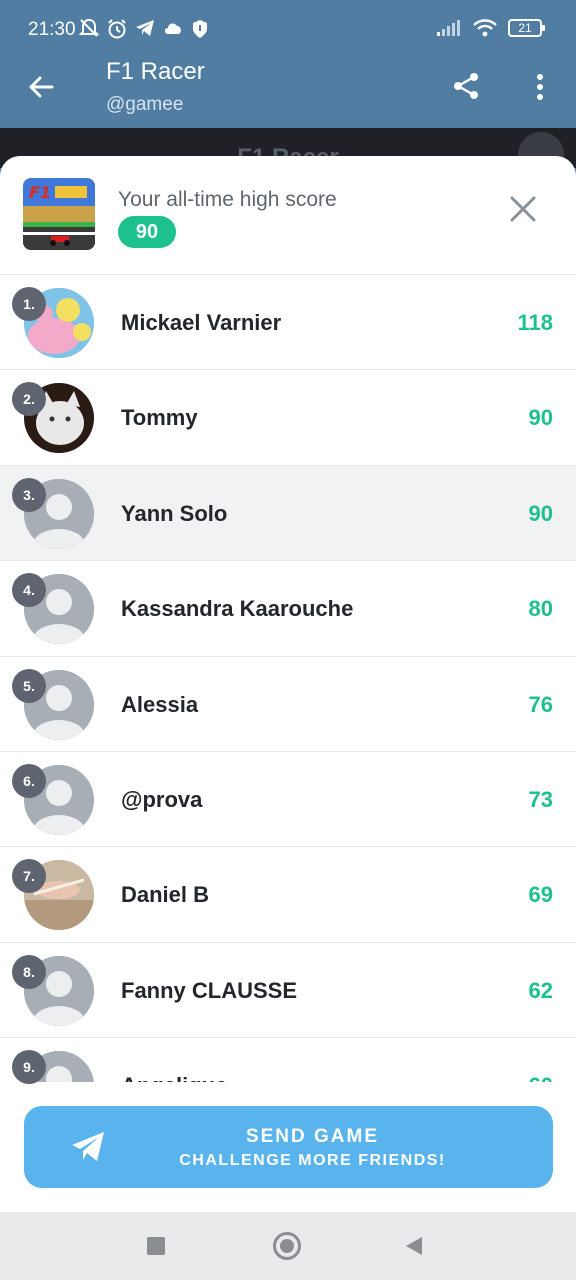 The image size is (576, 1280). Describe the element at coordinates (52, 29) in the screenshot. I see `status-time: 21:30` at that location.